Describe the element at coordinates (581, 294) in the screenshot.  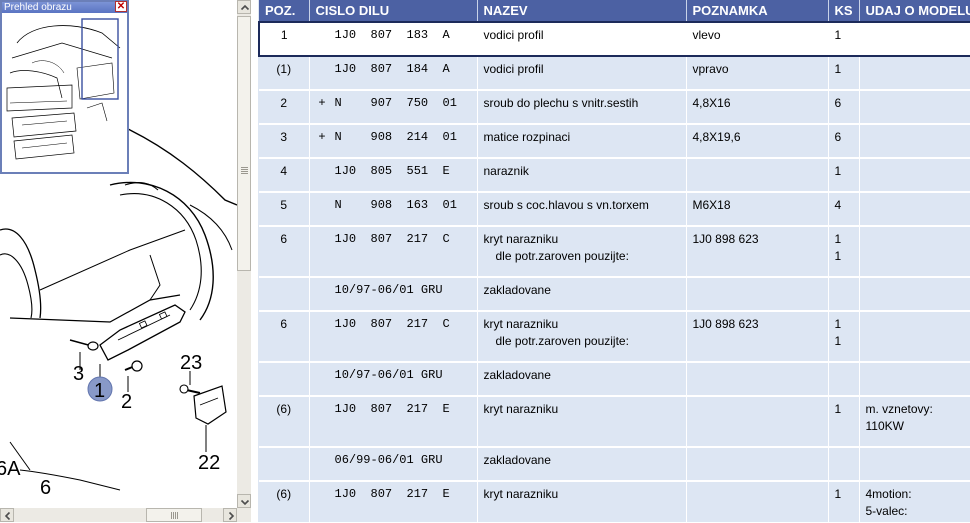
I see `cell-name: zakladovane` at that location.